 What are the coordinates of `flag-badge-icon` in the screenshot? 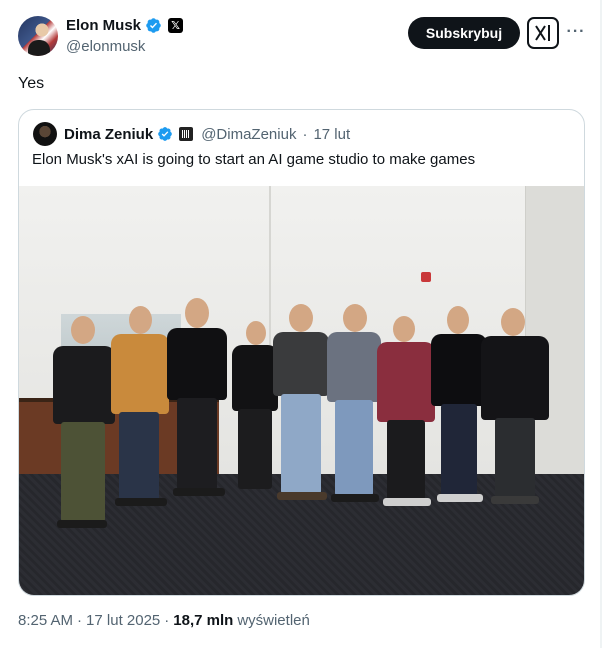 It's located at (186, 134).